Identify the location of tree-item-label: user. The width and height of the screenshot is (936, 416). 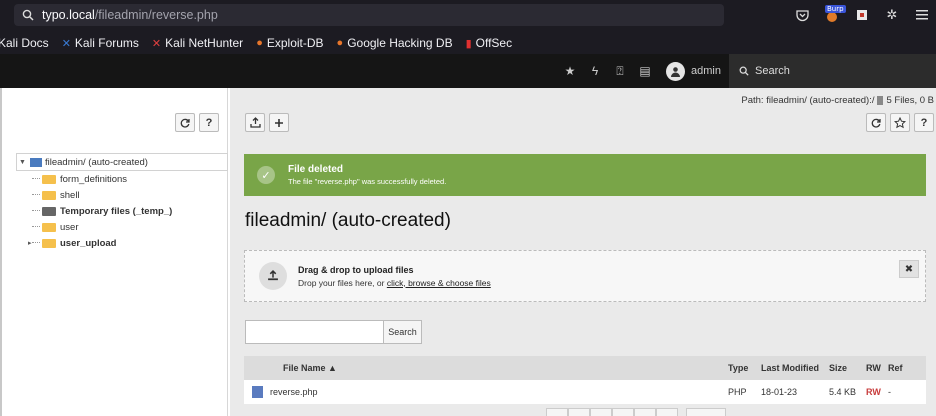
(69, 227).